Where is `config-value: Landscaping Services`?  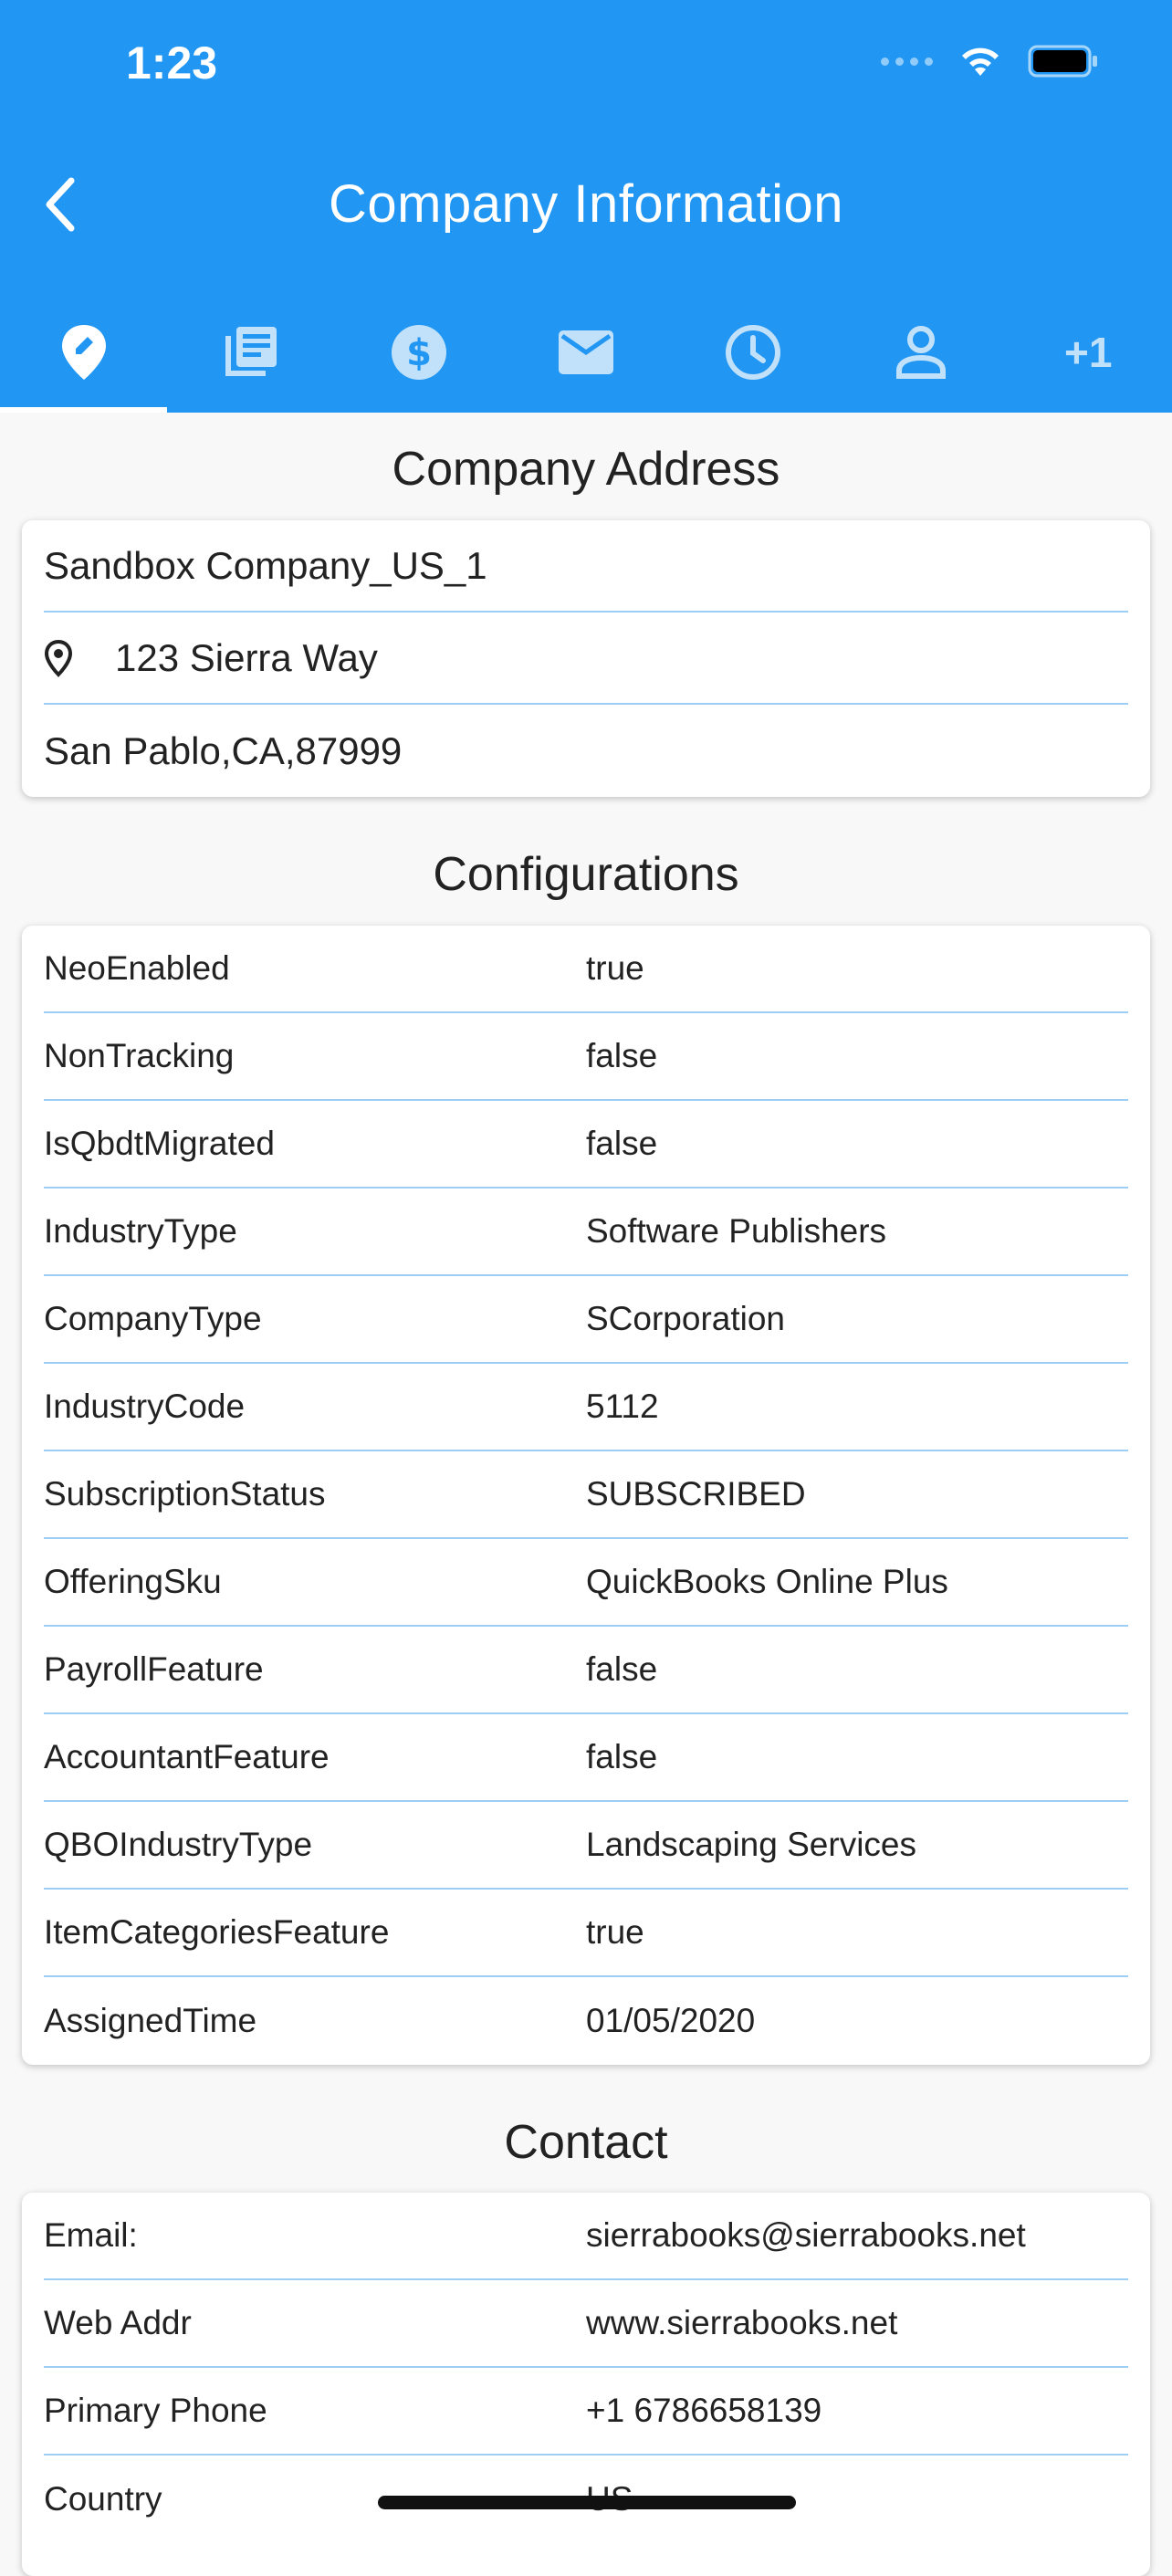 config-value: Landscaping Services is located at coordinates (751, 1845).